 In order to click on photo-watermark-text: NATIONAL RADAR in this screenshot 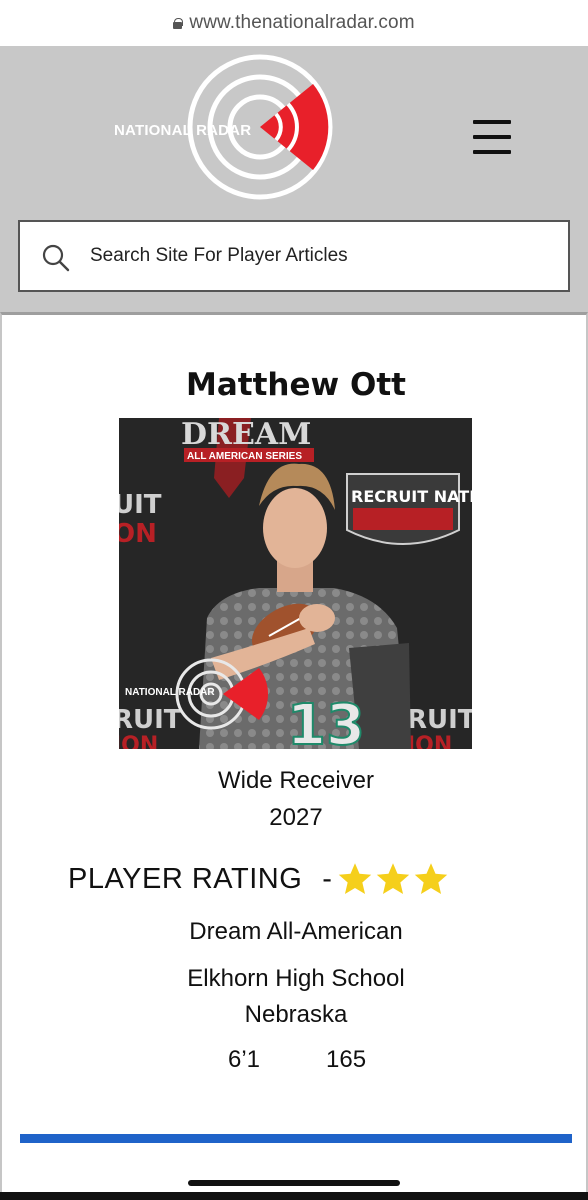, I will do `click(170, 692)`.